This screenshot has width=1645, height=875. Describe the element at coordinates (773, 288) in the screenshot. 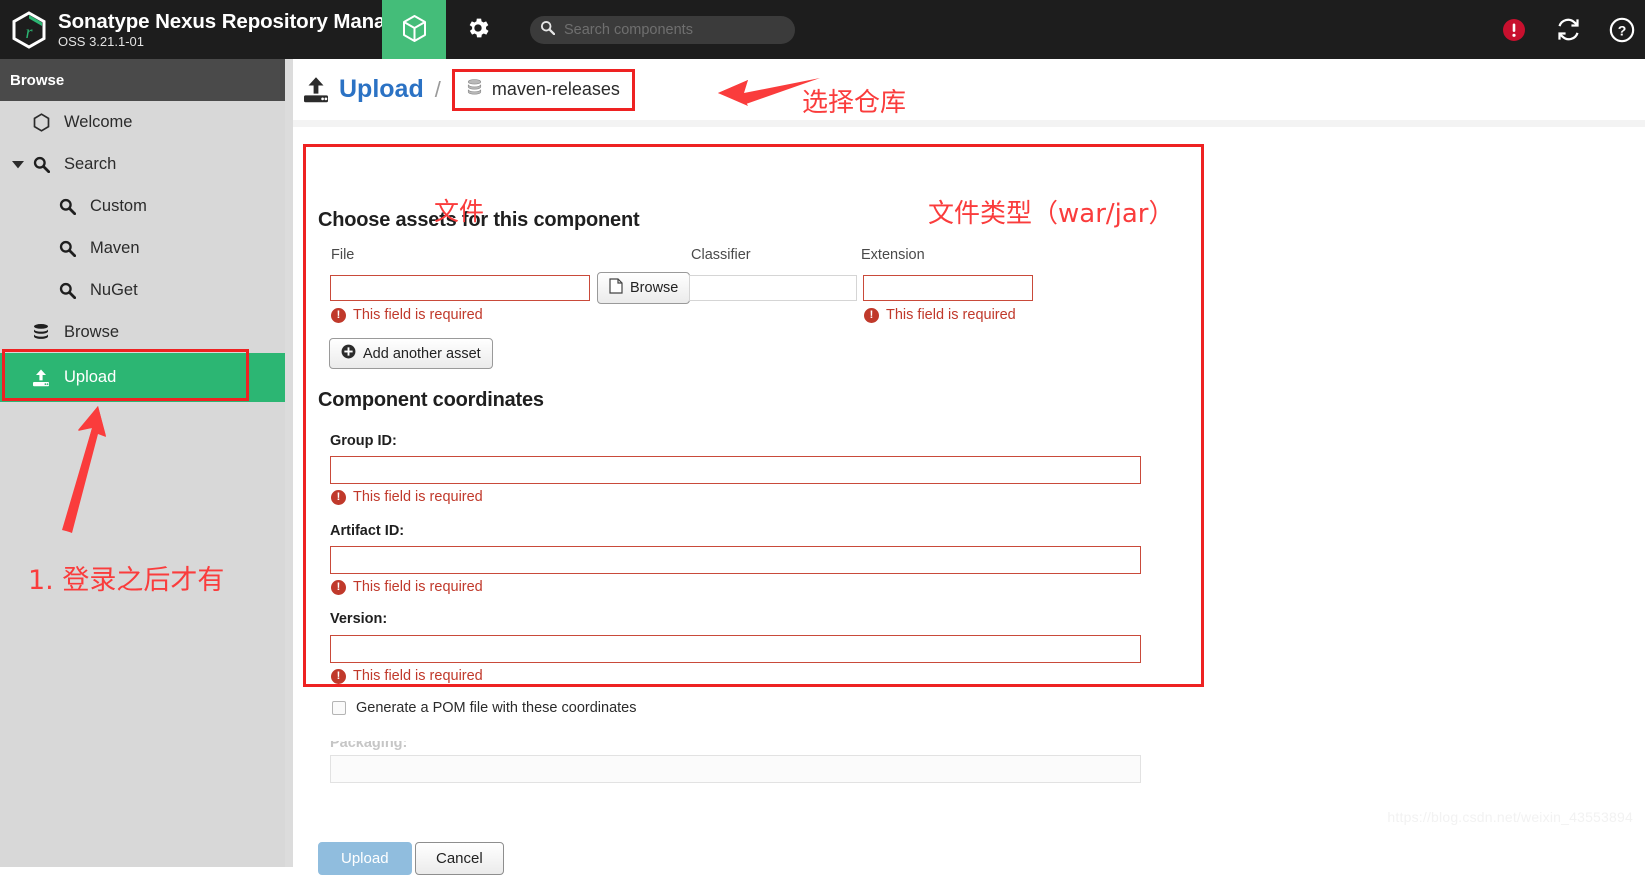

I see `classifier-input` at that location.